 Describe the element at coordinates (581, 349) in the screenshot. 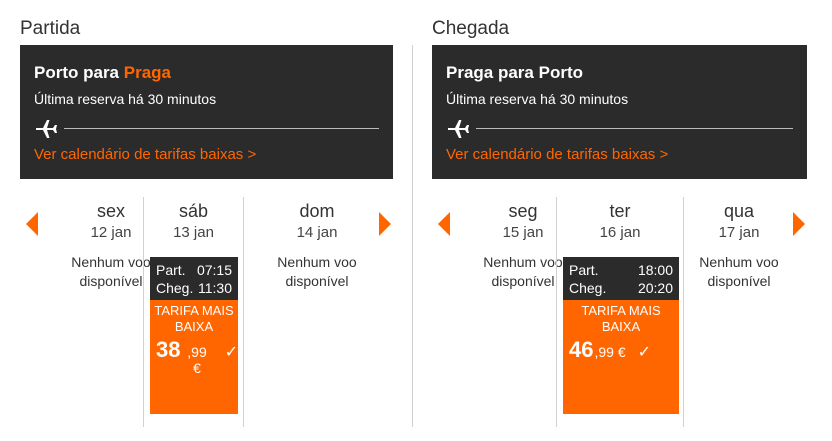

I see `price-integer: 46` at that location.